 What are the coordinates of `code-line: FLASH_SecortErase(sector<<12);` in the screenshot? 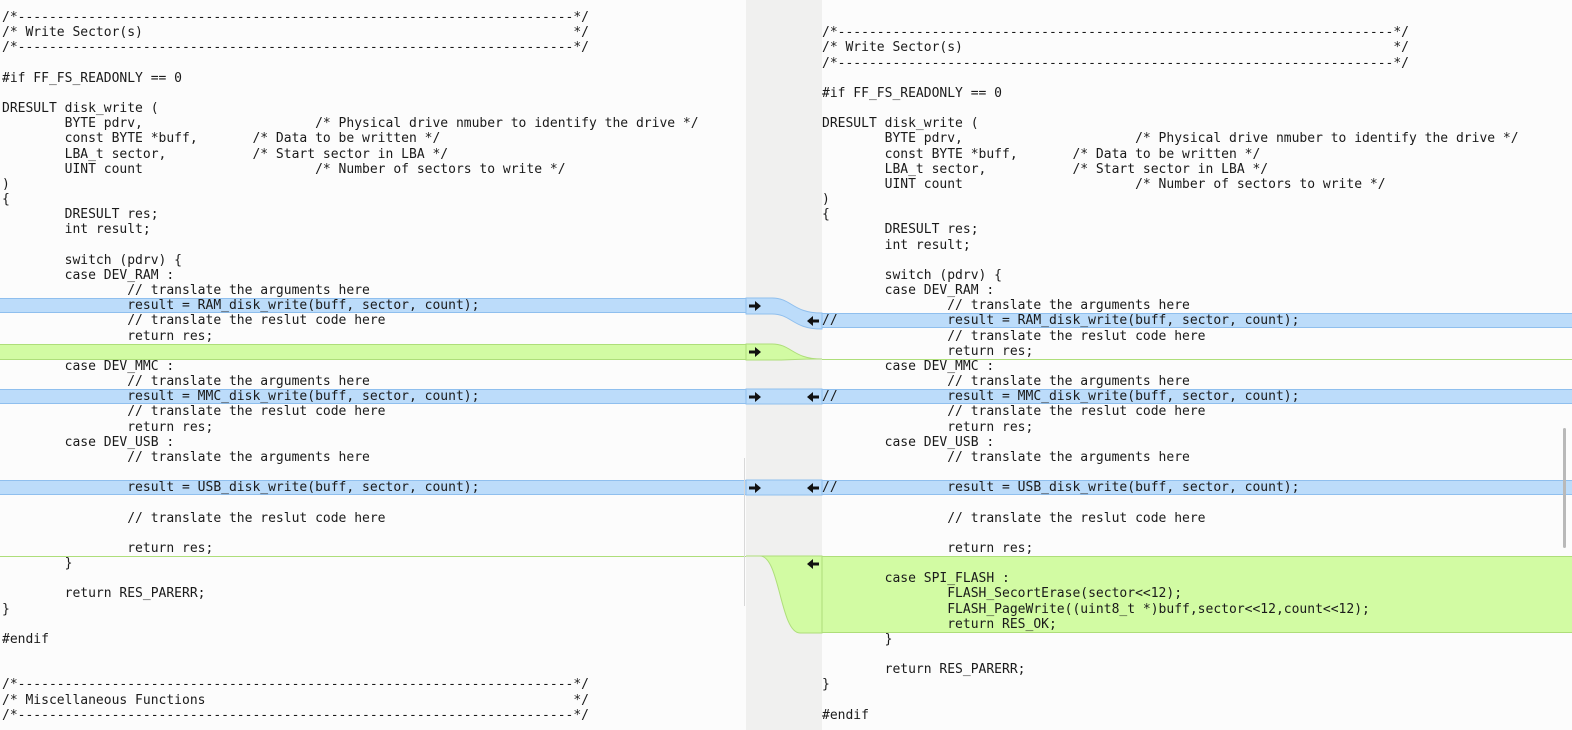 It's located at (1197, 593).